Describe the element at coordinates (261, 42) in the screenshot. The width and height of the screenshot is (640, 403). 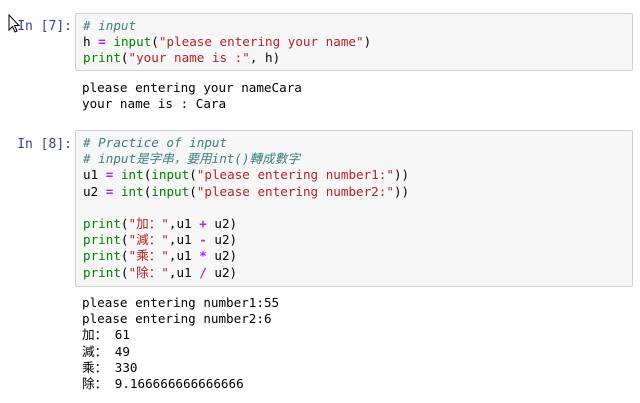
I see `code-token: "please entering your name"` at that location.